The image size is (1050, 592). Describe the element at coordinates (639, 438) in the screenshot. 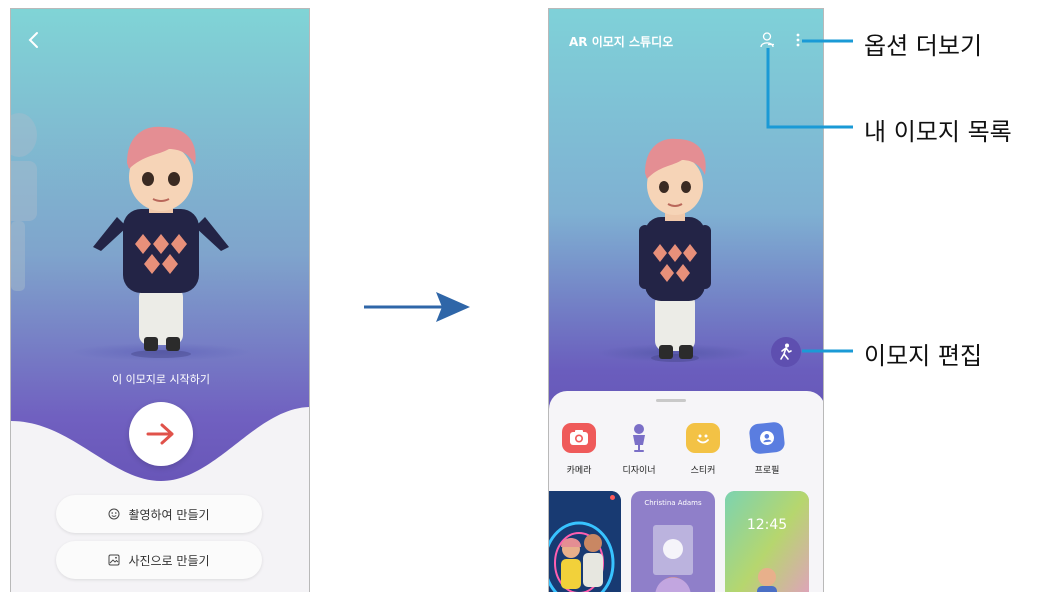

I see `mannequin-icon` at that location.